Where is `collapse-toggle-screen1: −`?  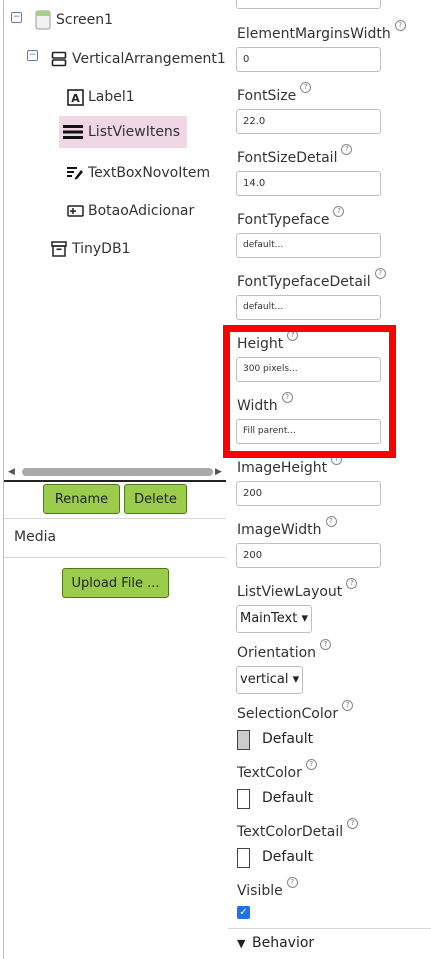
collapse-toggle-screen1: − is located at coordinates (16, 17).